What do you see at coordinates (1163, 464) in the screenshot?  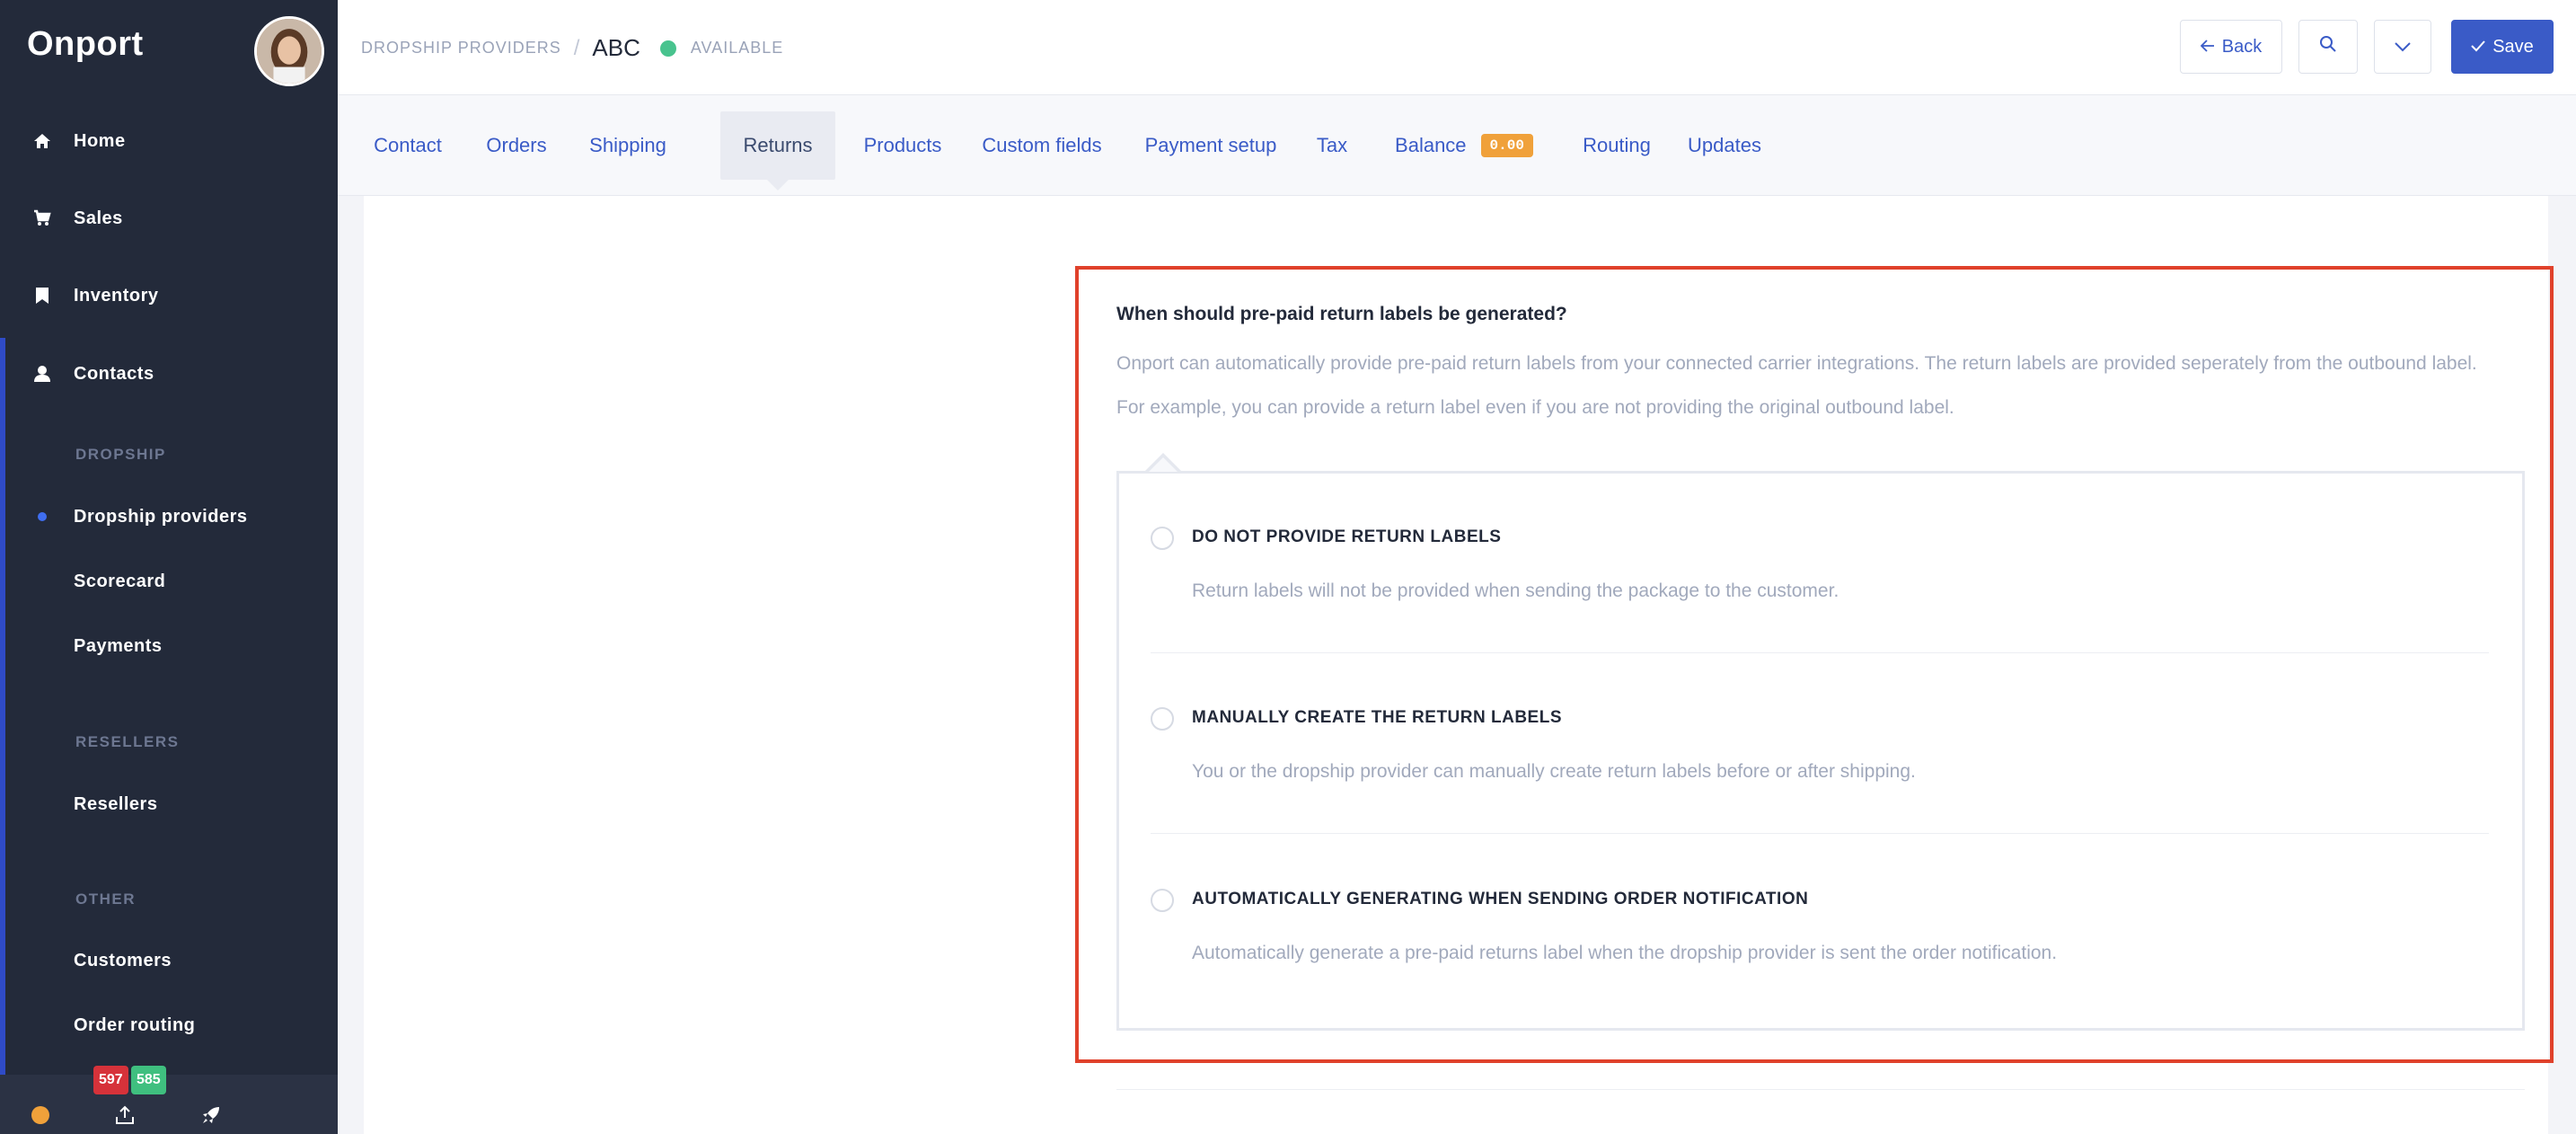 I see `panel-pointer-inner` at bounding box center [1163, 464].